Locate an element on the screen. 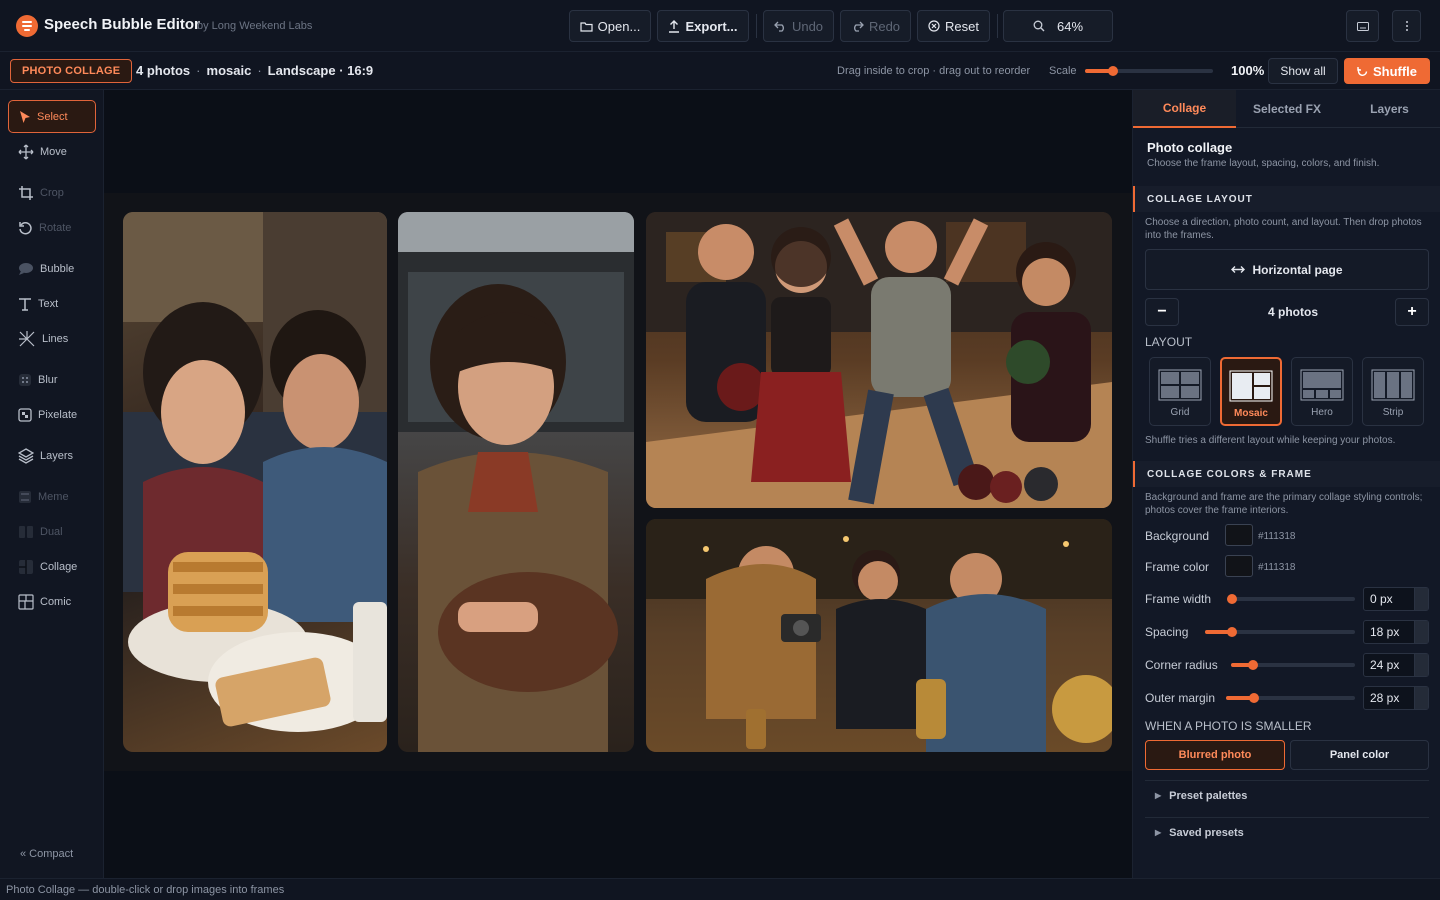 This screenshot has width=1440, height=900. layers-icon is located at coordinates (26, 456).